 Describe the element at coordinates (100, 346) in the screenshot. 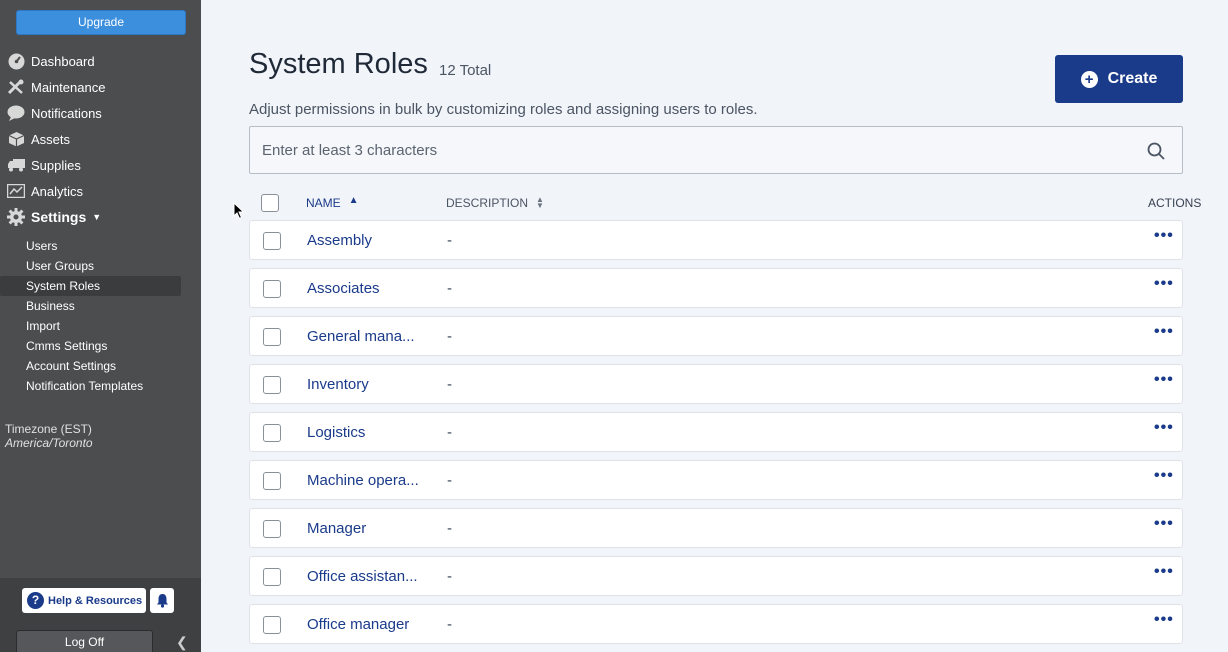

I see `subnav-item-cmms-settings: Cmms Settings` at that location.